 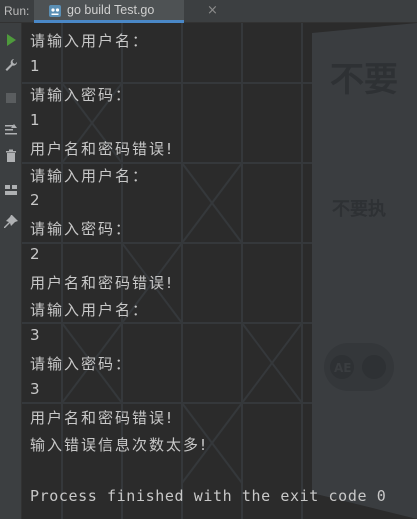 What do you see at coordinates (342, 368) in the screenshot?
I see `badge-text: AE` at bounding box center [342, 368].